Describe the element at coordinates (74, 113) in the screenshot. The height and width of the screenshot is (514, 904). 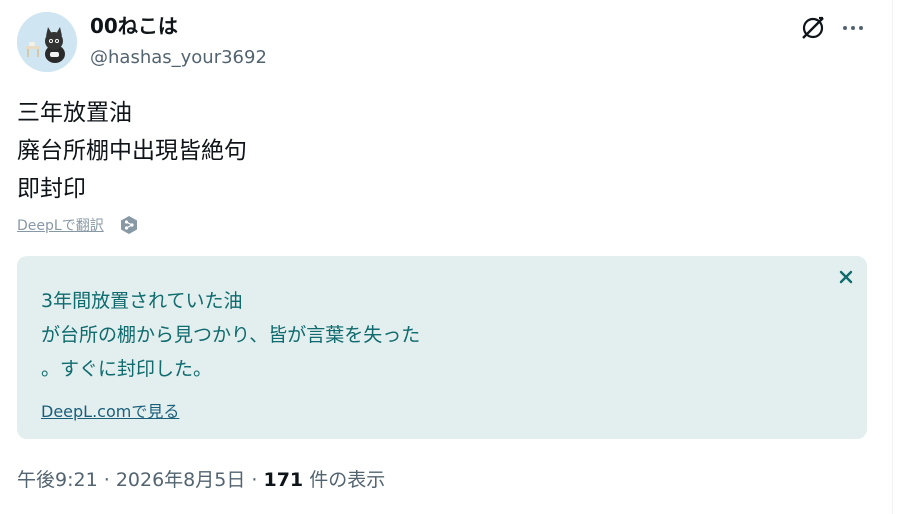
I see `tweet-line: 三年放置油` at that location.